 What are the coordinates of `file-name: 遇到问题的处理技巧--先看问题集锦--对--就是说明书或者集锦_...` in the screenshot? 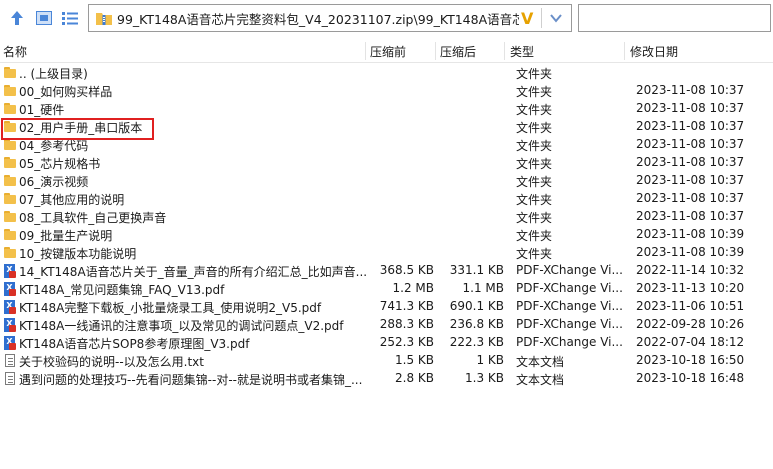 It's located at (191, 380).